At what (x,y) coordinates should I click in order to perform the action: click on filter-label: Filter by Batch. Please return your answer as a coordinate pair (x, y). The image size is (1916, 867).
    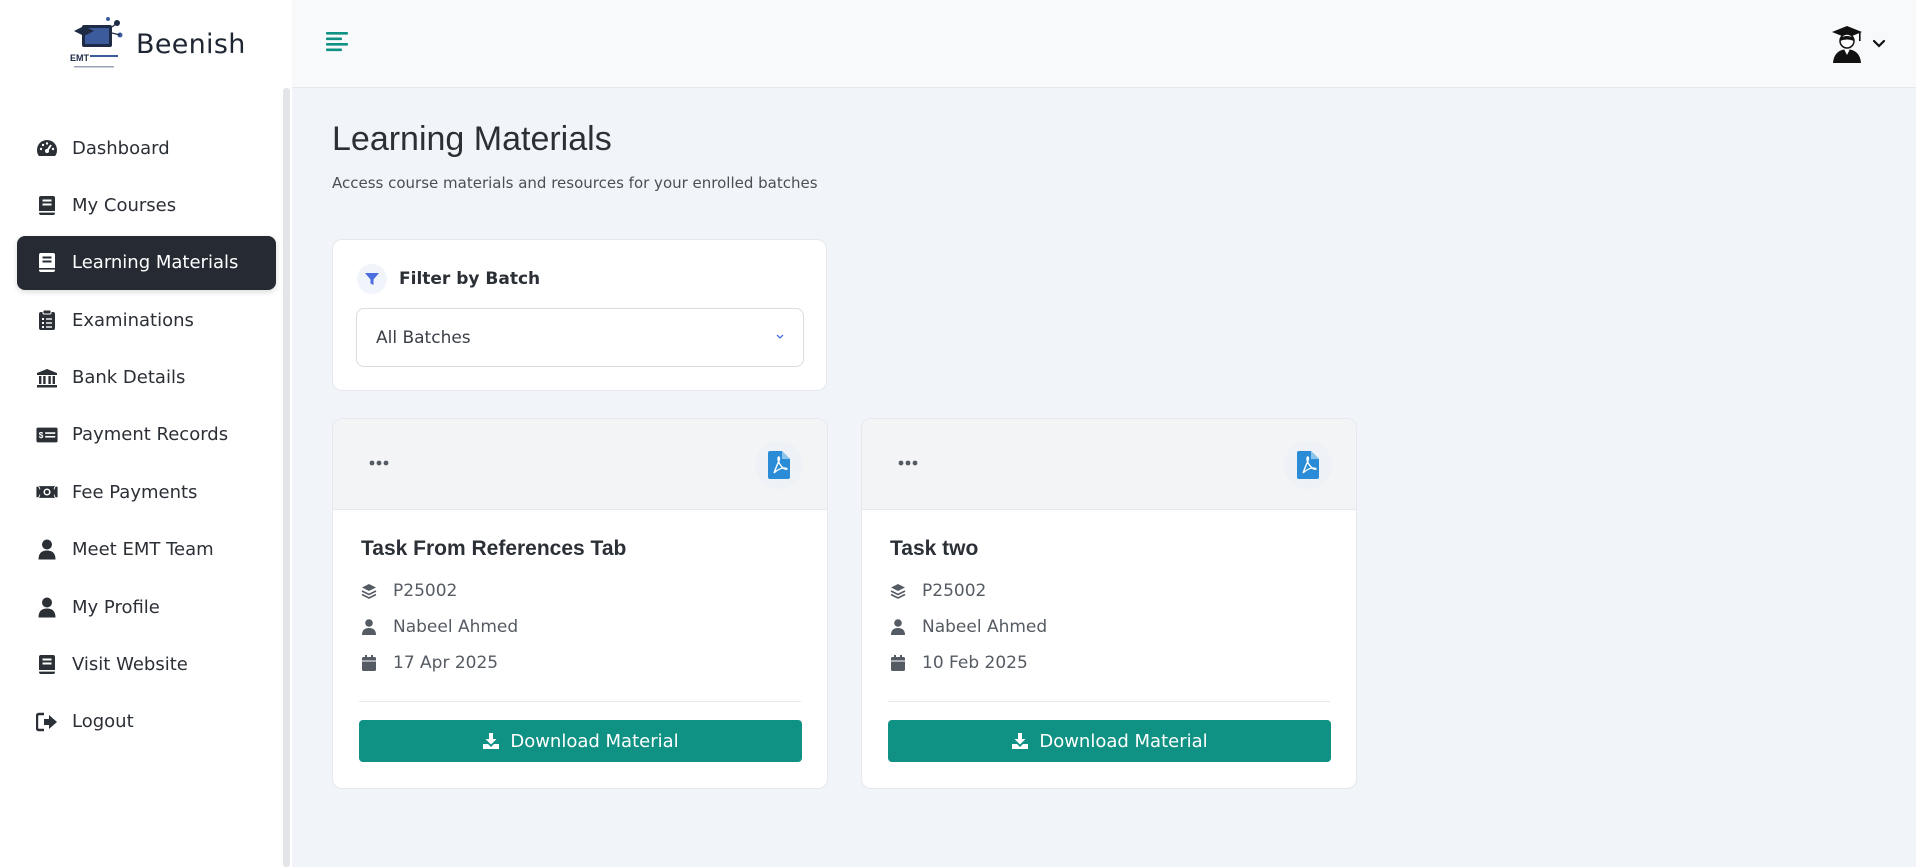
    Looking at the image, I should click on (470, 279).